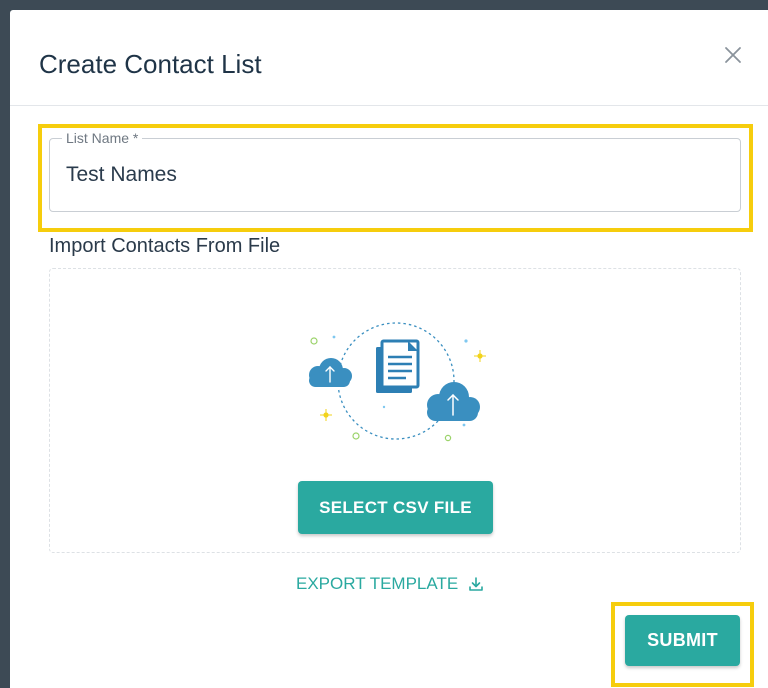 Image resolution: width=768 pixels, height=688 pixels. Describe the element at coordinates (386, 175) in the screenshot. I see `list-name-input` at that location.